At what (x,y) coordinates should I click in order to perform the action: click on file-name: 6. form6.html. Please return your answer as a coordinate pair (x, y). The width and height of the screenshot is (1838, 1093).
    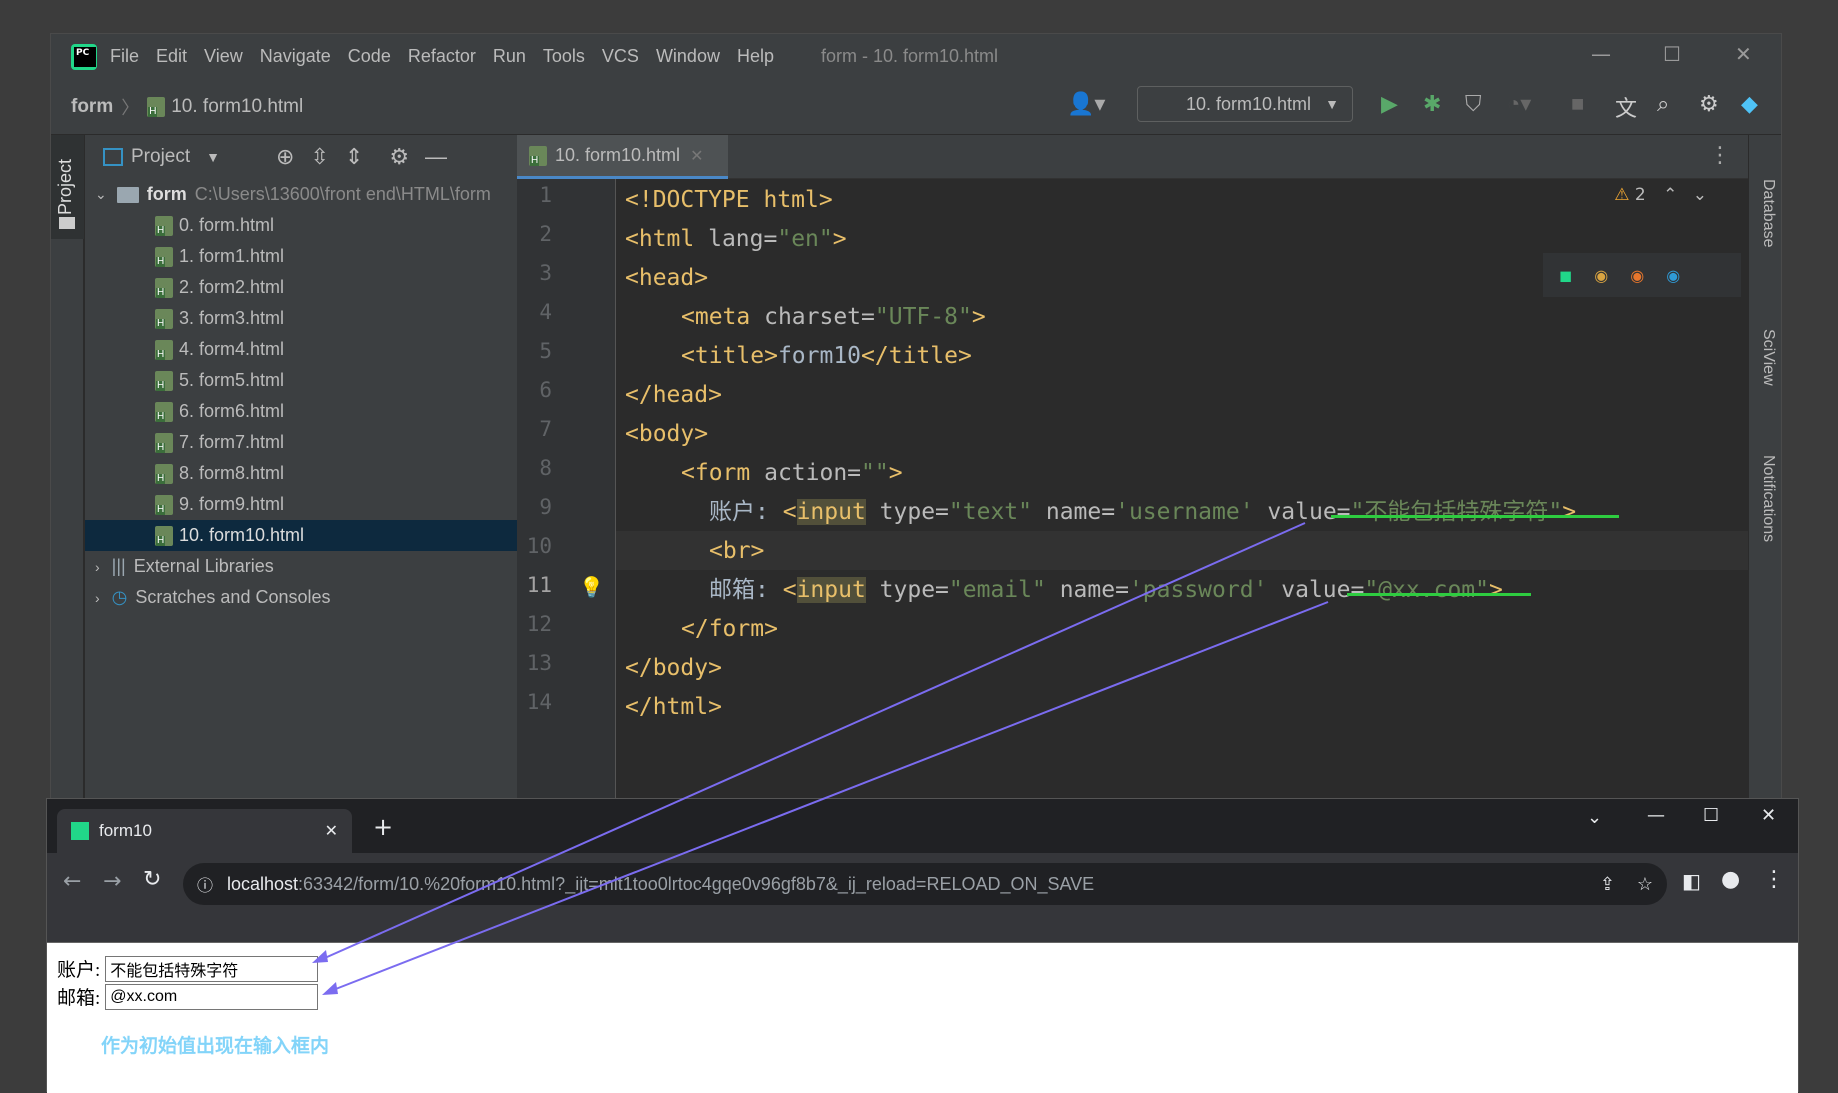
    Looking at the image, I should click on (232, 411).